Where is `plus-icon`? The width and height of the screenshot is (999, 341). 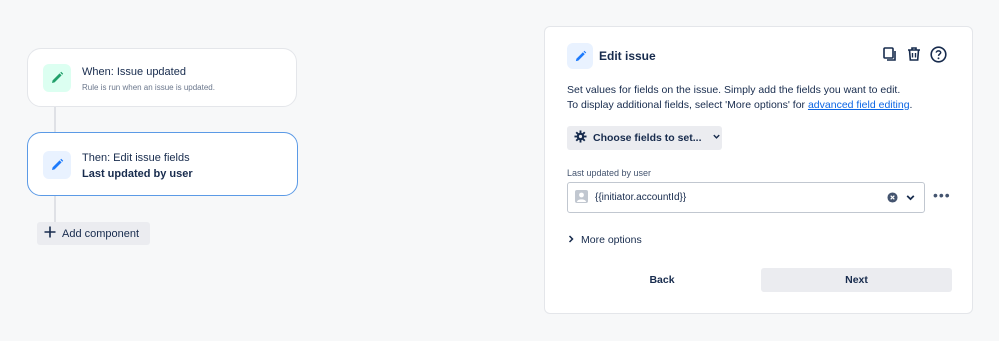 plus-icon is located at coordinates (50, 233).